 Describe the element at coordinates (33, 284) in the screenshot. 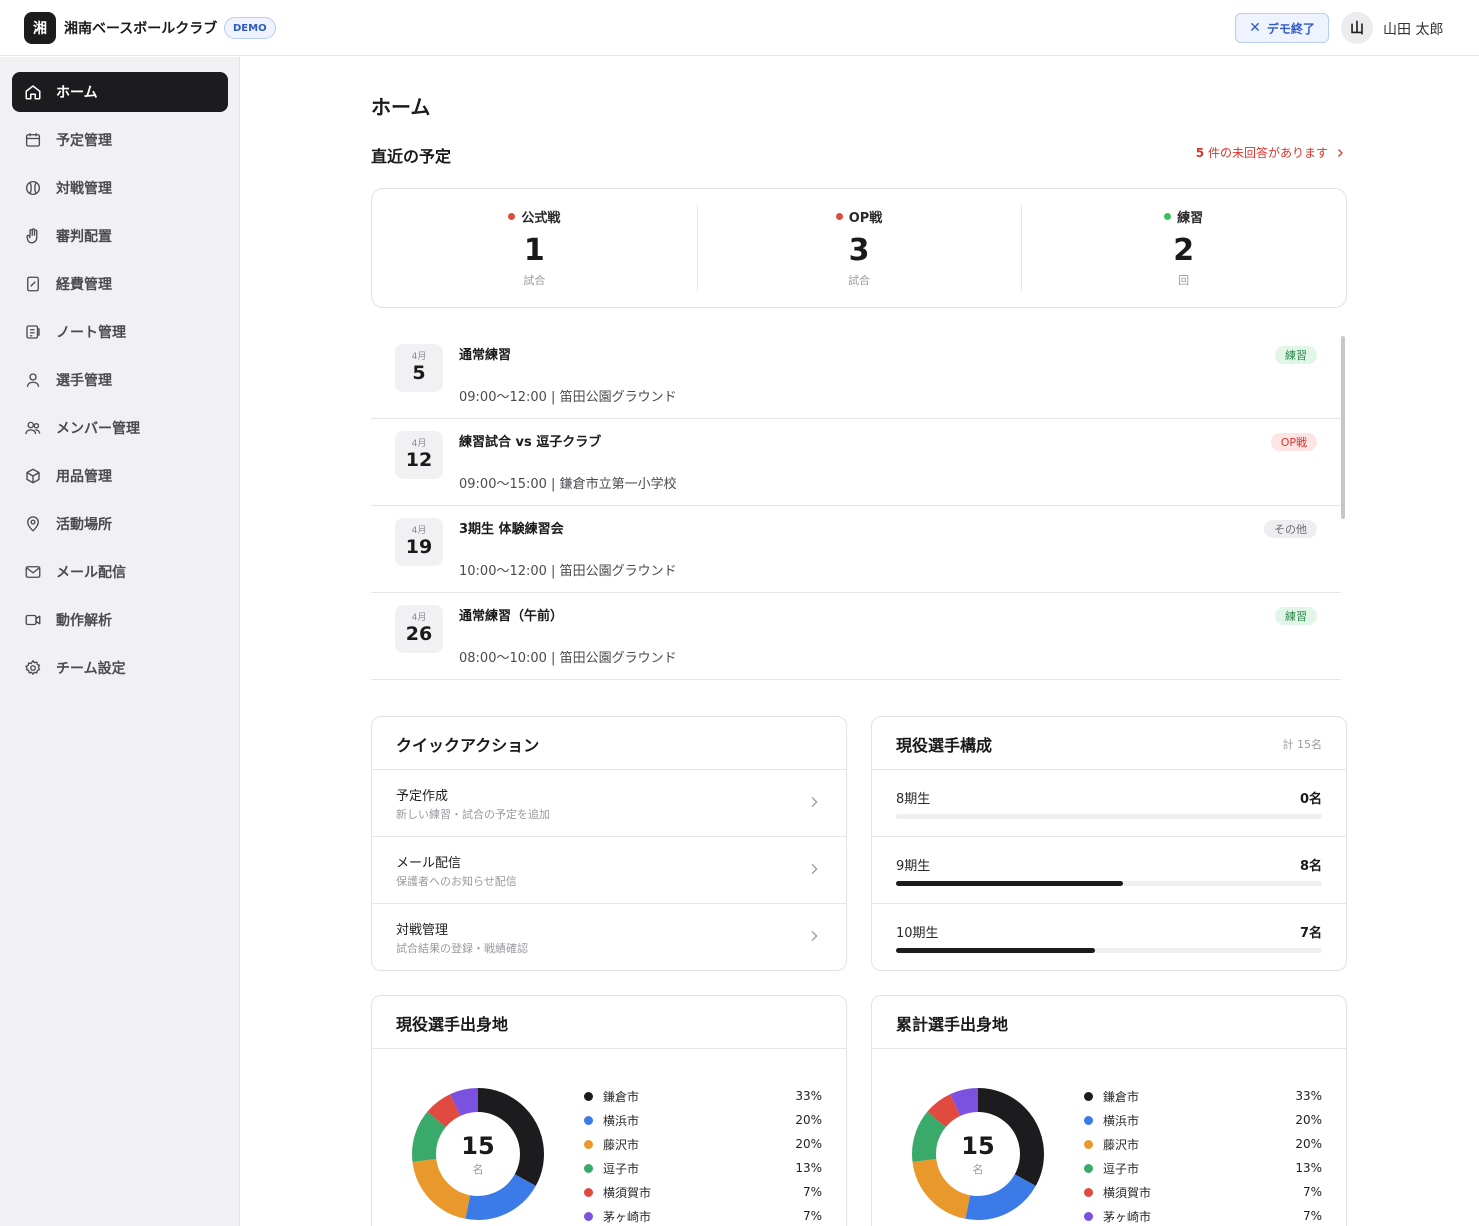

I see `receipt-icon` at that location.